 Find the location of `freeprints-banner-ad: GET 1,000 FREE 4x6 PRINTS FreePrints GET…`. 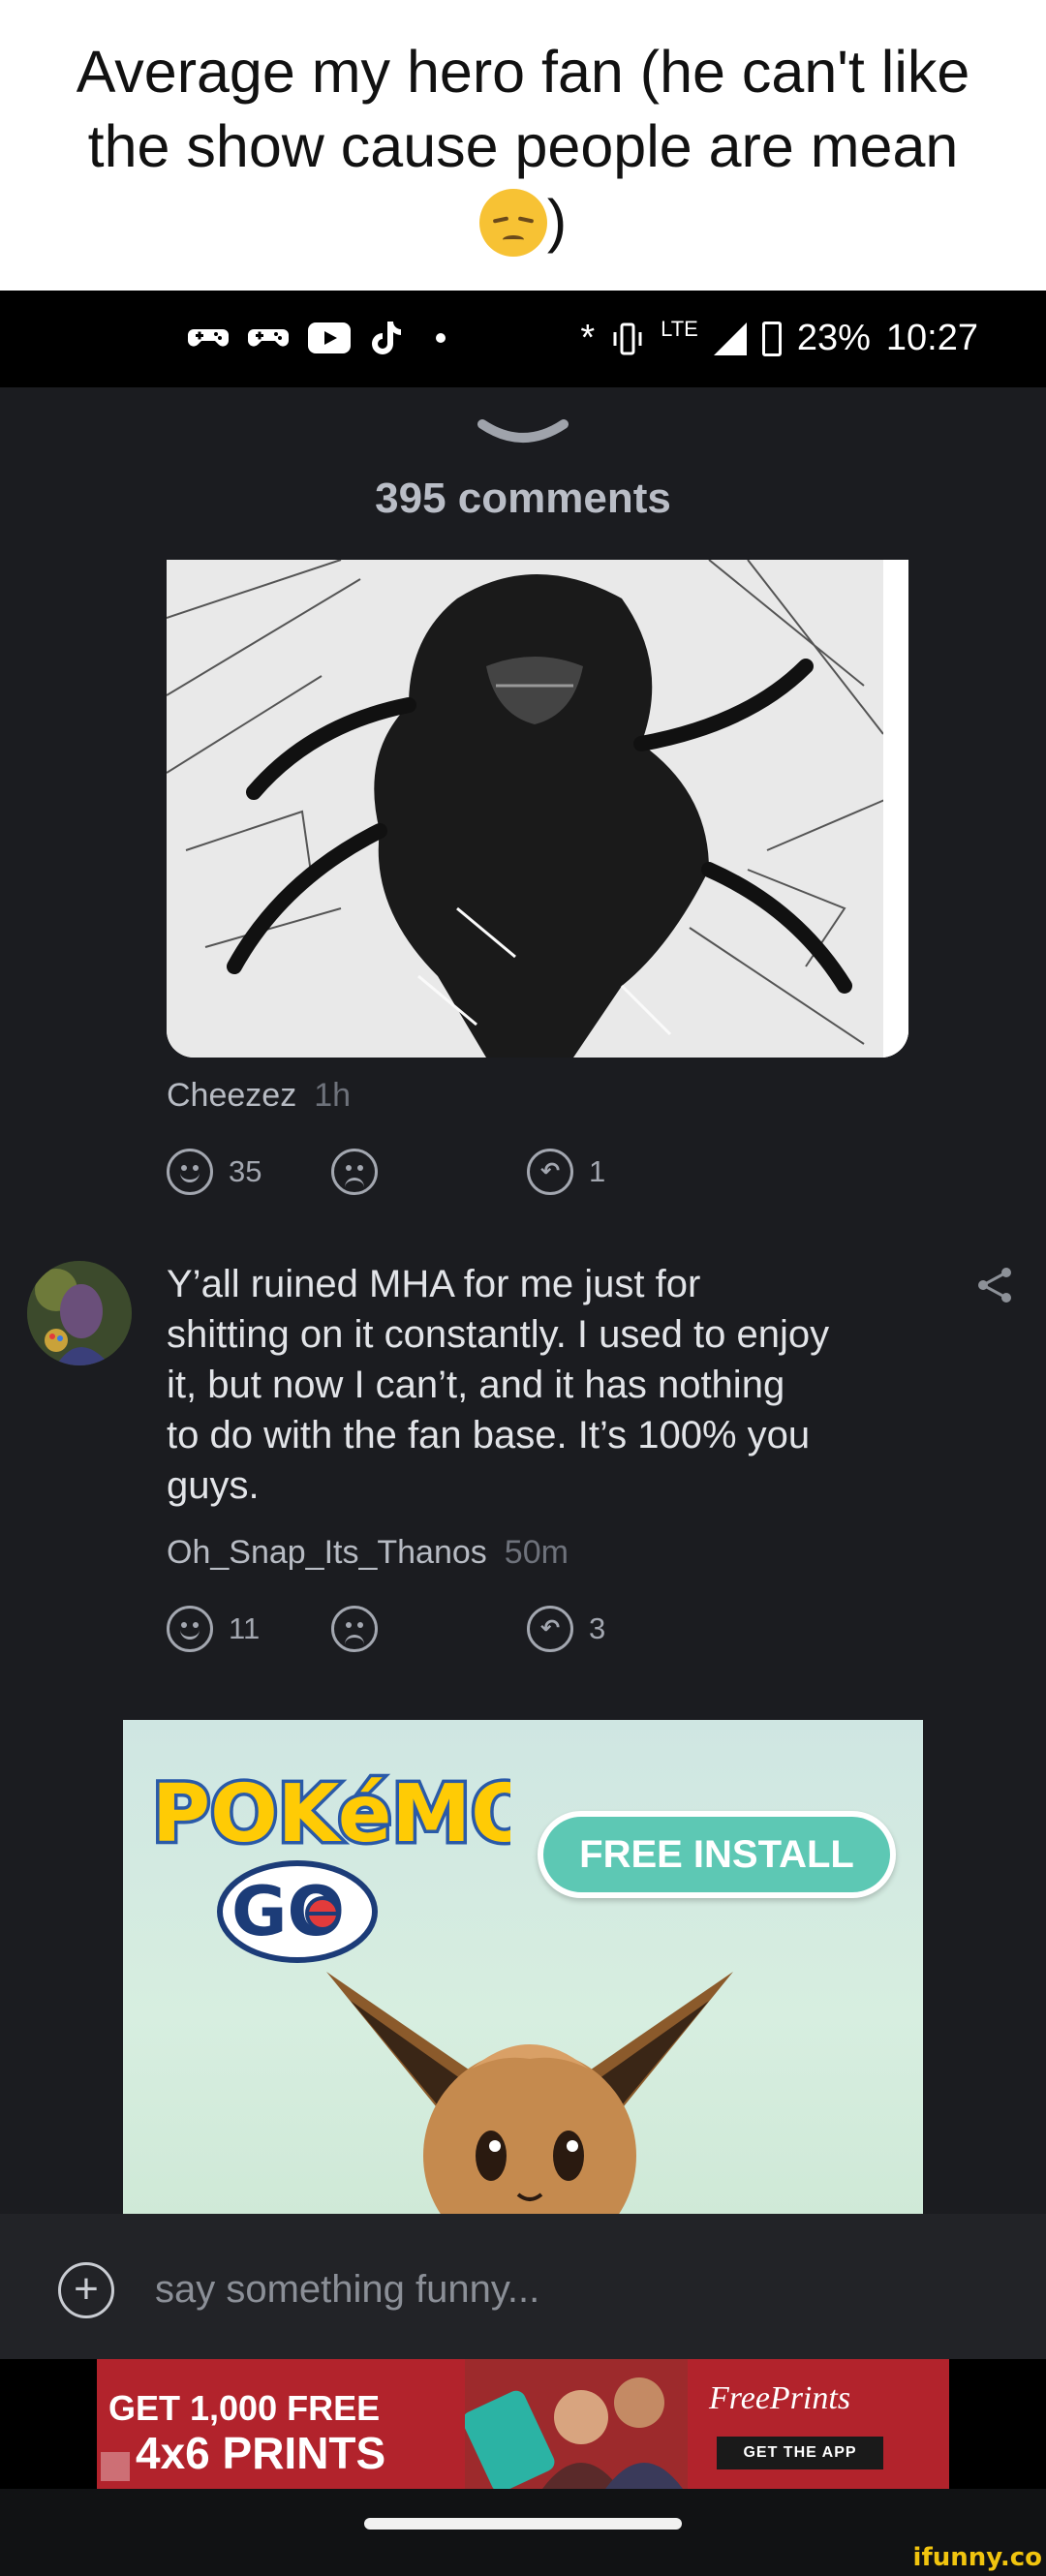

freeprints-banner-ad: GET 1,000 FREE 4x6 PRINTS FreePrints GET… is located at coordinates (523, 2424).